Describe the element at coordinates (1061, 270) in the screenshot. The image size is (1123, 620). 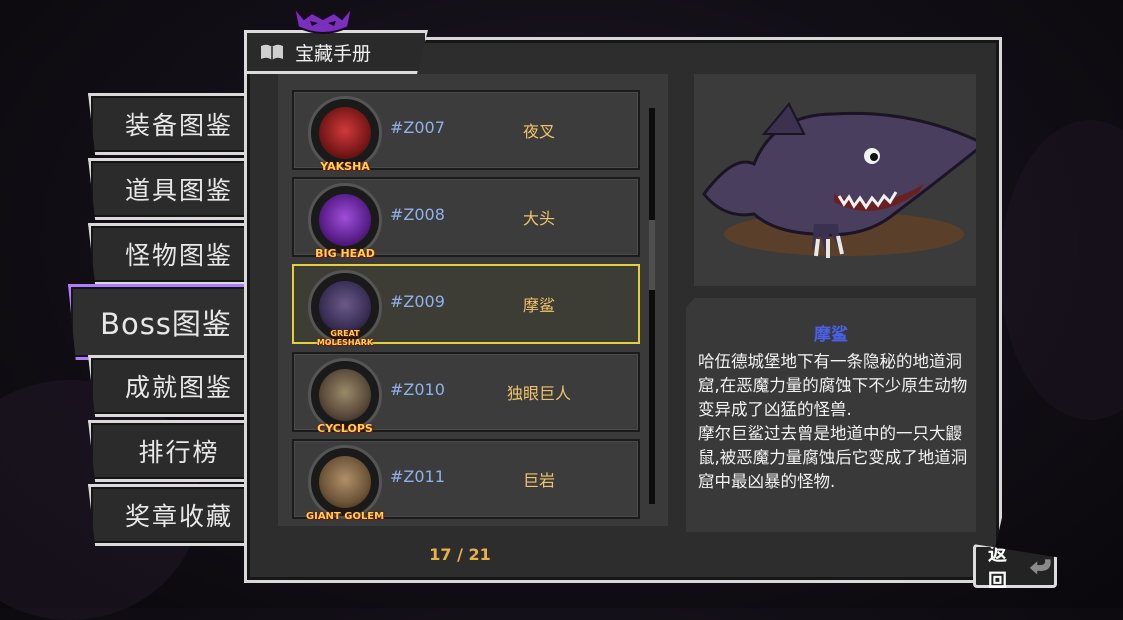
I see `background-shape` at that location.